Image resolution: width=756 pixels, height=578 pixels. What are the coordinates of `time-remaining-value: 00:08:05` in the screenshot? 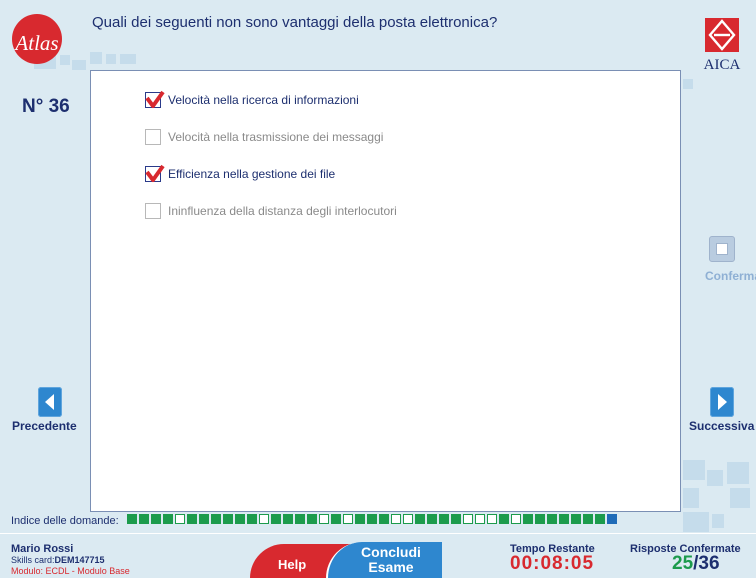 It's located at (552, 563).